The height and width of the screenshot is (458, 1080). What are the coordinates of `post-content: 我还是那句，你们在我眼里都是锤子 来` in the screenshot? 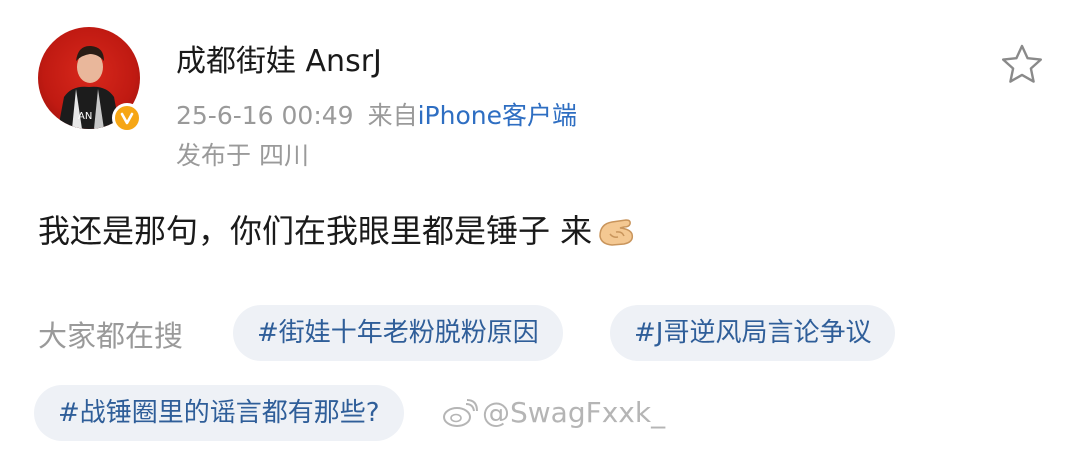 It's located at (338, 235).